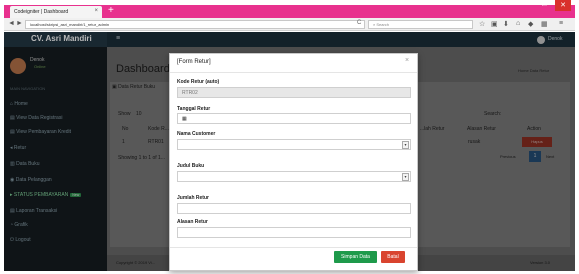 This screenshot has width=579, height=274. What do you see at coordinates (393, 257) in the screenshot?
I see `batal-button: Batal` at bounding box center [393, 257].